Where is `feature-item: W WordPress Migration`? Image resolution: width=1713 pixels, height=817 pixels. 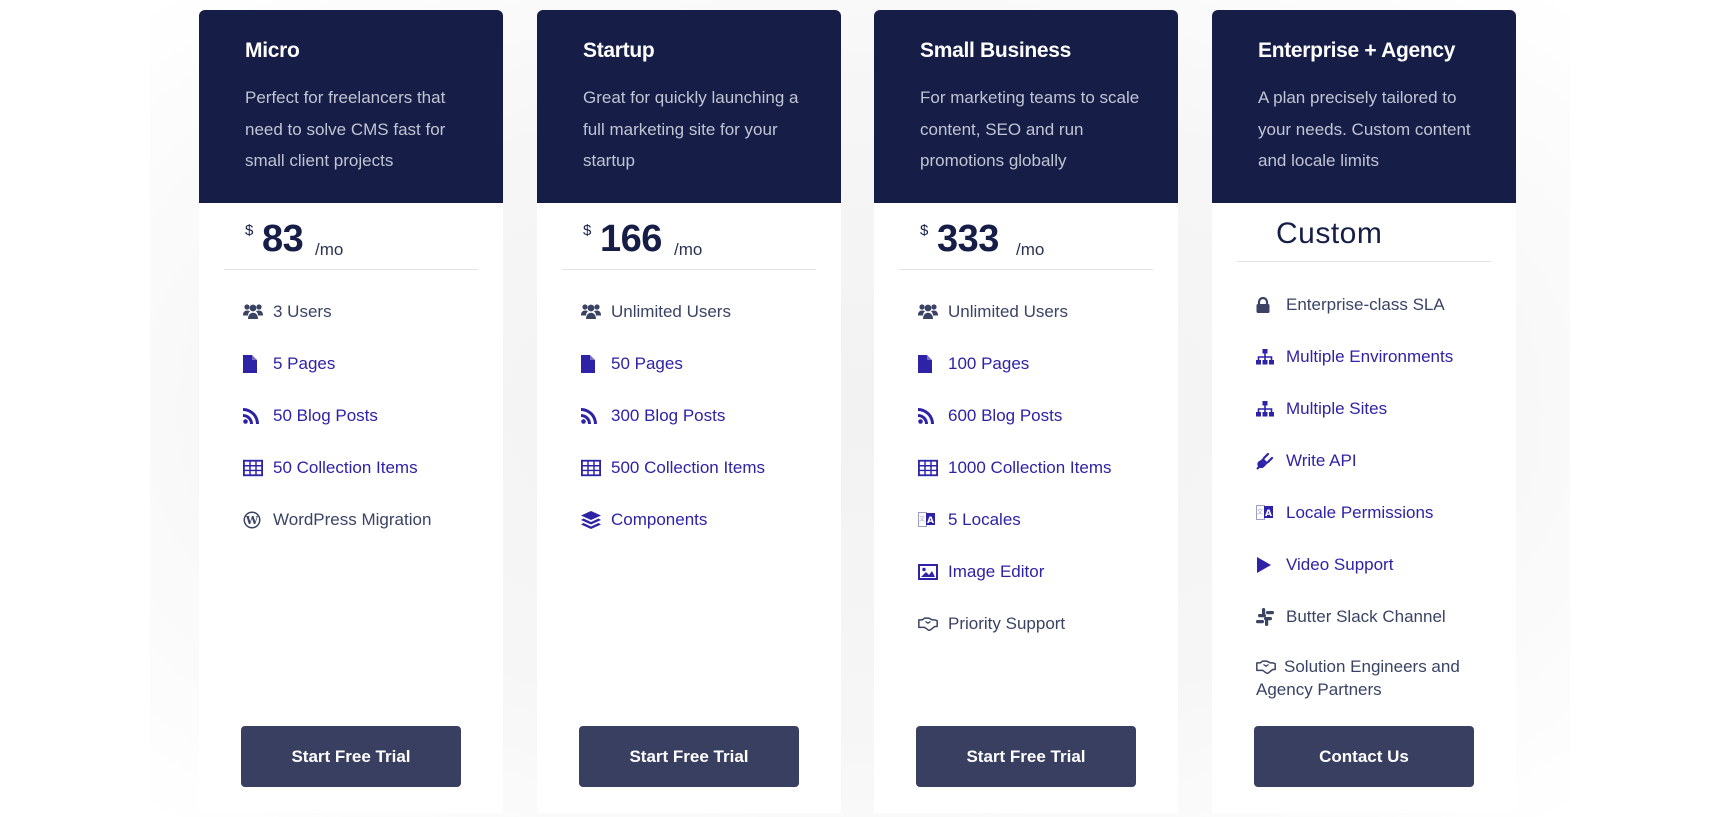 feature-item: W WordPress Migration is located at coordinates (368, 520).